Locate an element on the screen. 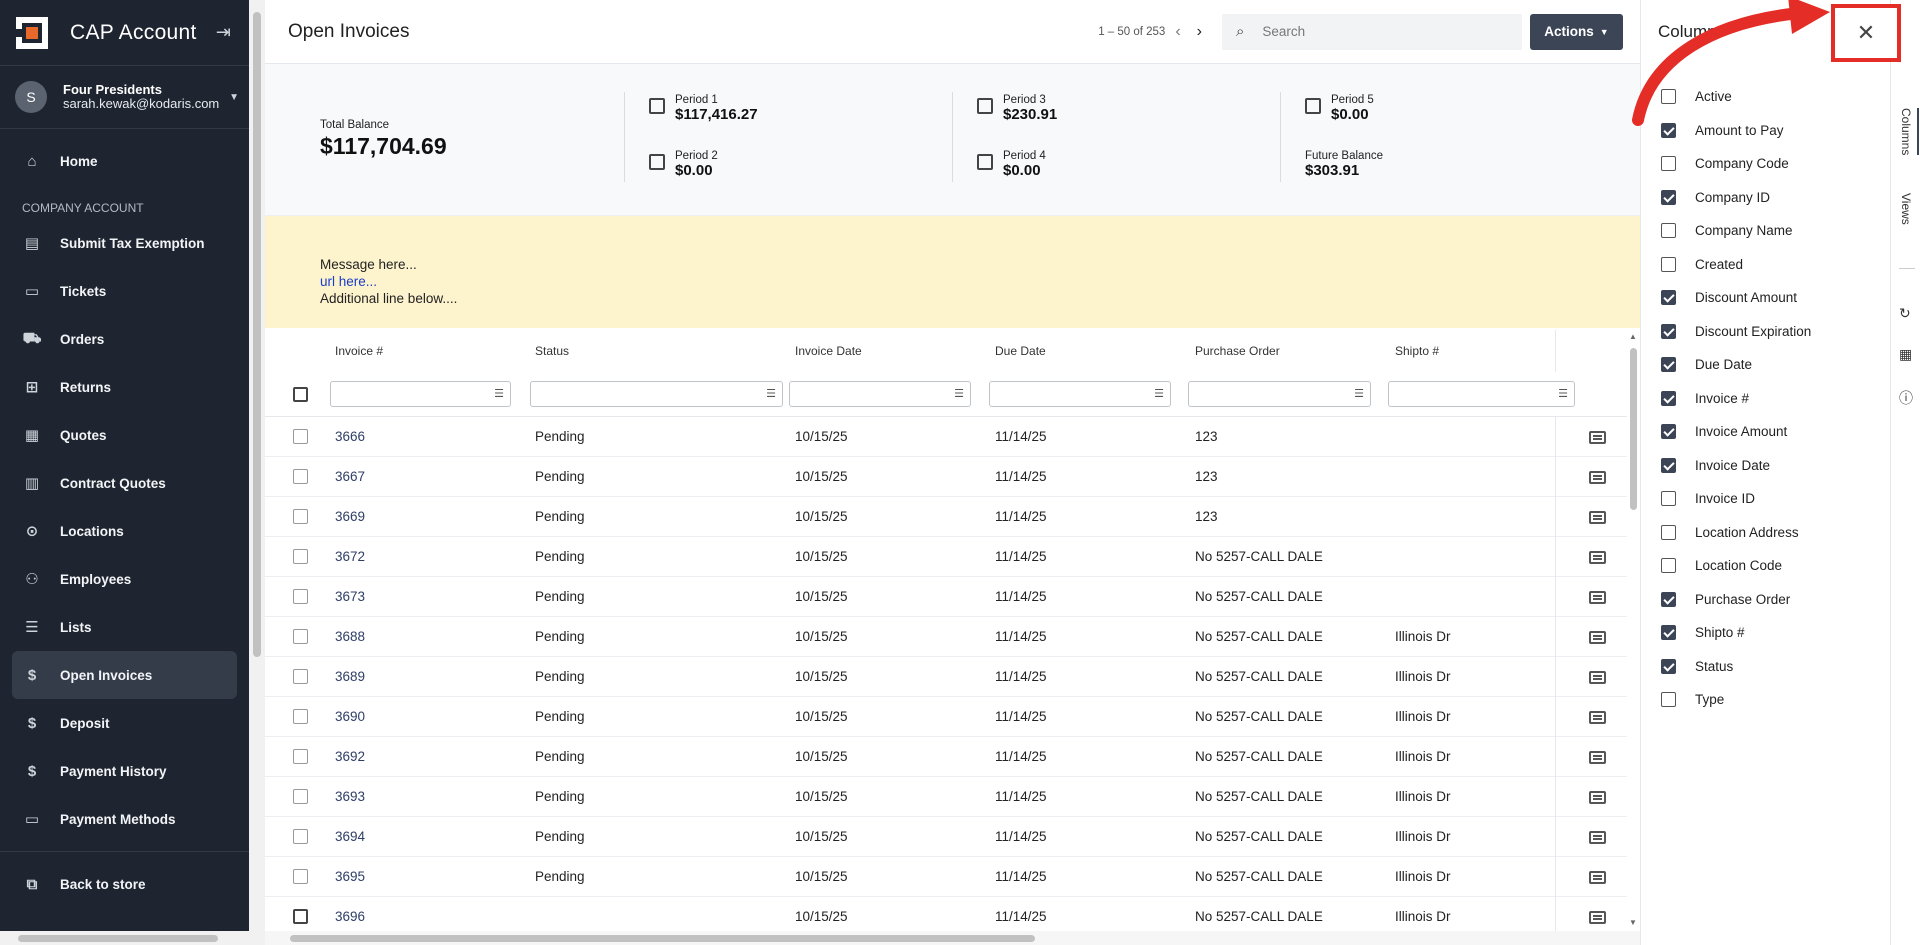 The width and height of the screenshot is (1920, 945). column-header-shipto: Shipto # is located at coordinates (1475, 351).